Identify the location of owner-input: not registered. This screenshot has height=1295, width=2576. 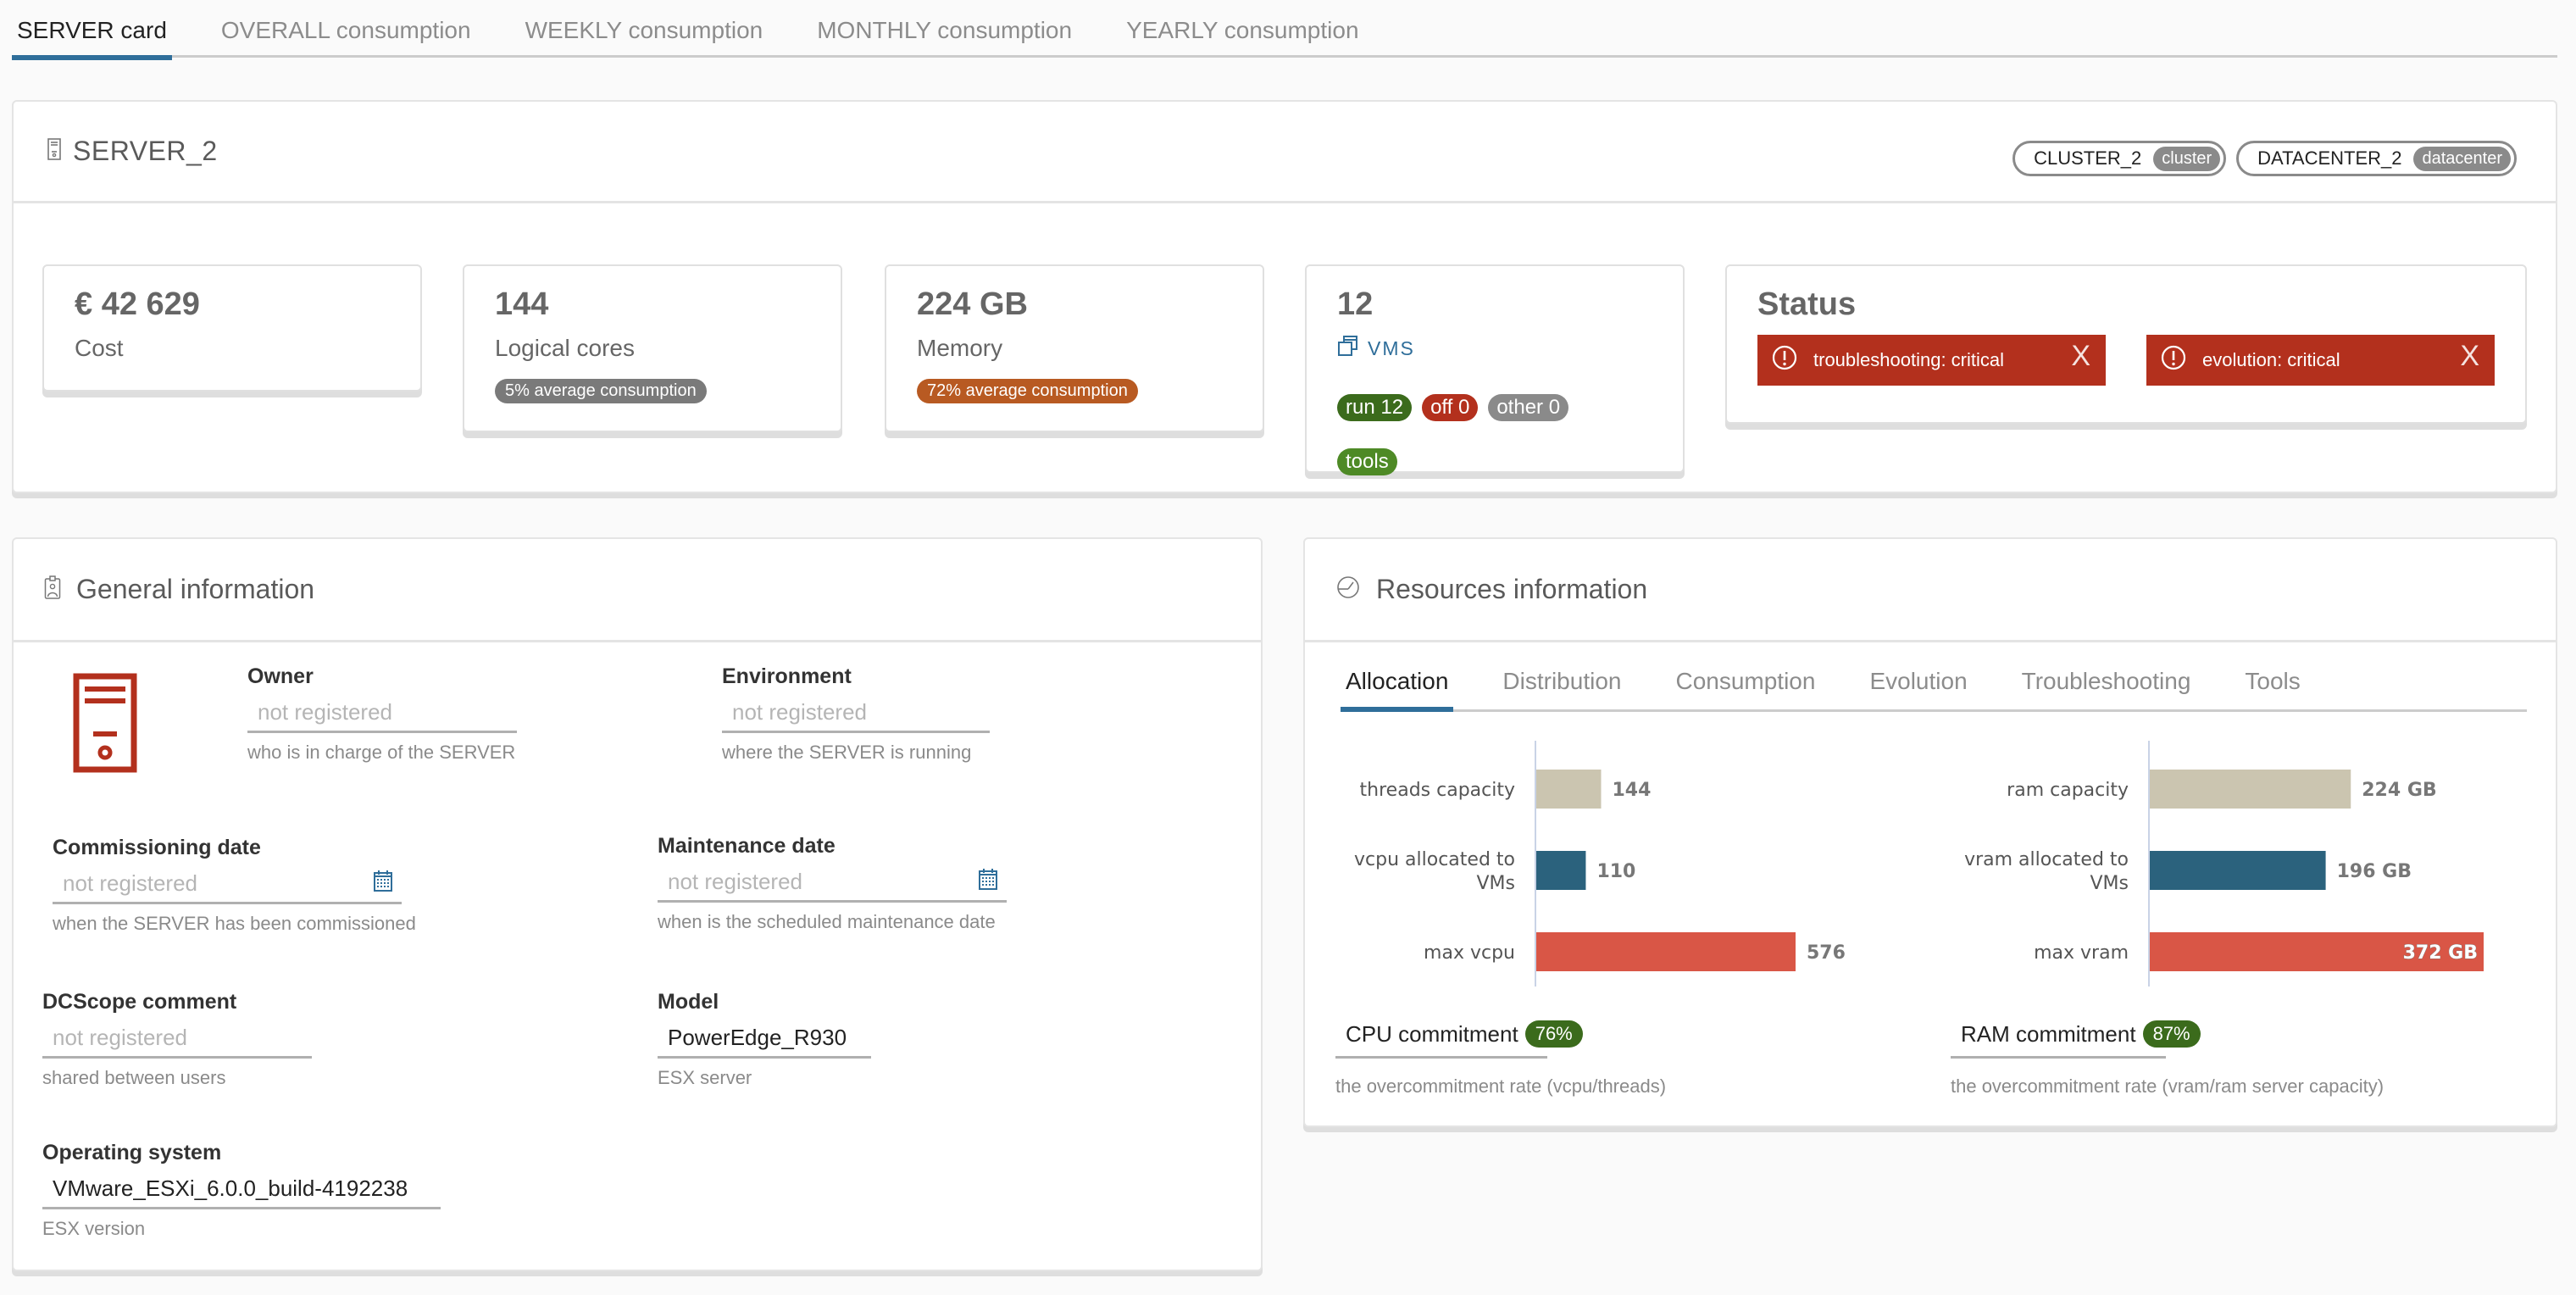
(382, 713).